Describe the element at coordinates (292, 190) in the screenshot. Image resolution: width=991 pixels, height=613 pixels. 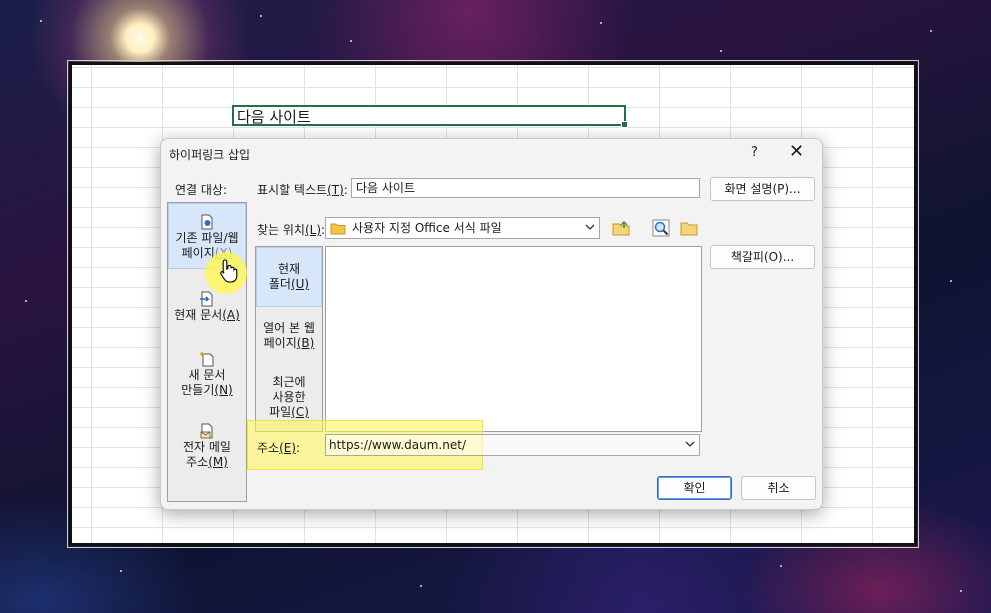
I see `display-text-label-text: 표시할 텍스트` at that location.